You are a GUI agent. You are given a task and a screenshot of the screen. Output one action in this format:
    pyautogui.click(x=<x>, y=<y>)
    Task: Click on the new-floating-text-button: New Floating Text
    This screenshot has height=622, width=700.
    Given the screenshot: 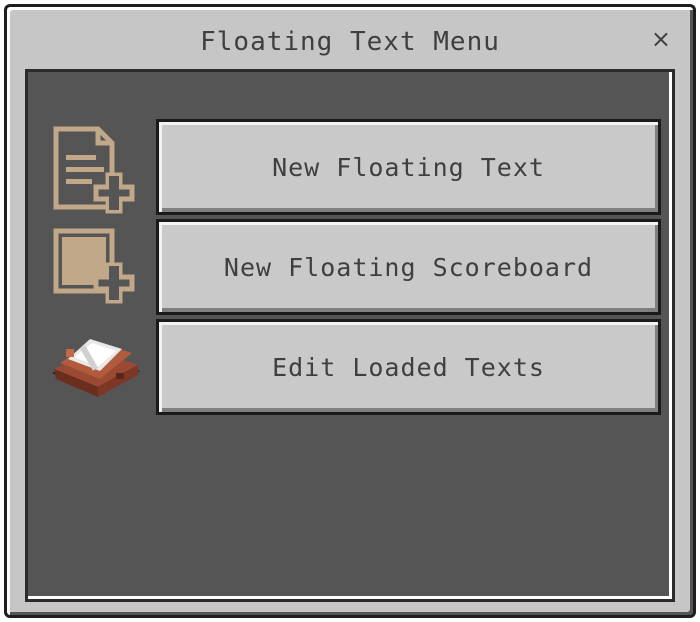 What is the action you would take?
    pyautogui.click(x=408, y=167)
    